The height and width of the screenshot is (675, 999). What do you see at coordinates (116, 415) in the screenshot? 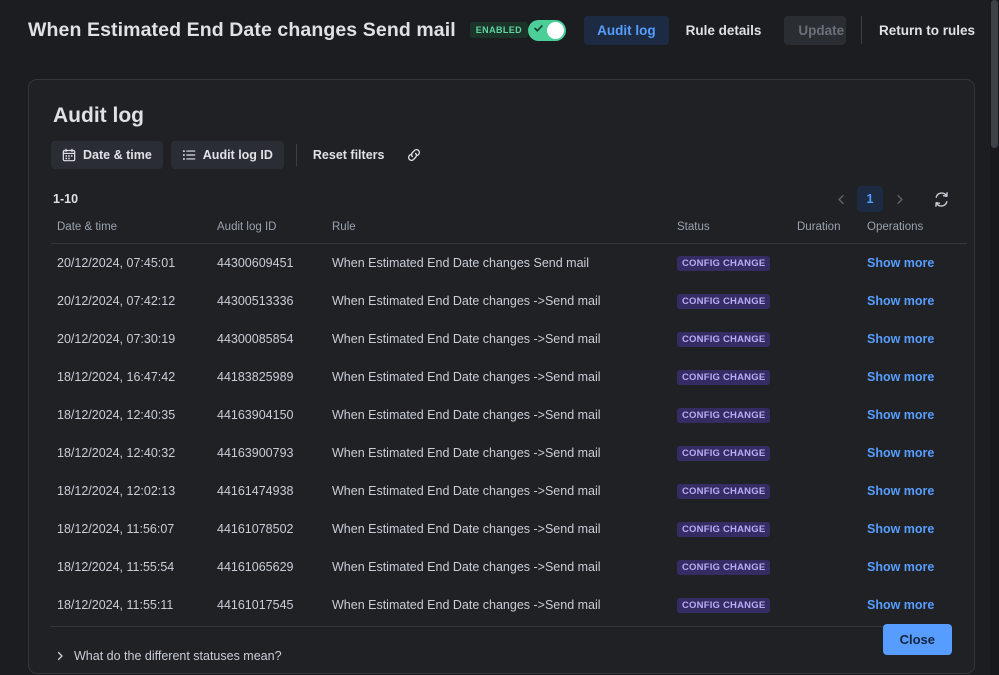
I see `cell-datetime: 18/12/2024, 12:40:35` at bounding box center [116, 415].